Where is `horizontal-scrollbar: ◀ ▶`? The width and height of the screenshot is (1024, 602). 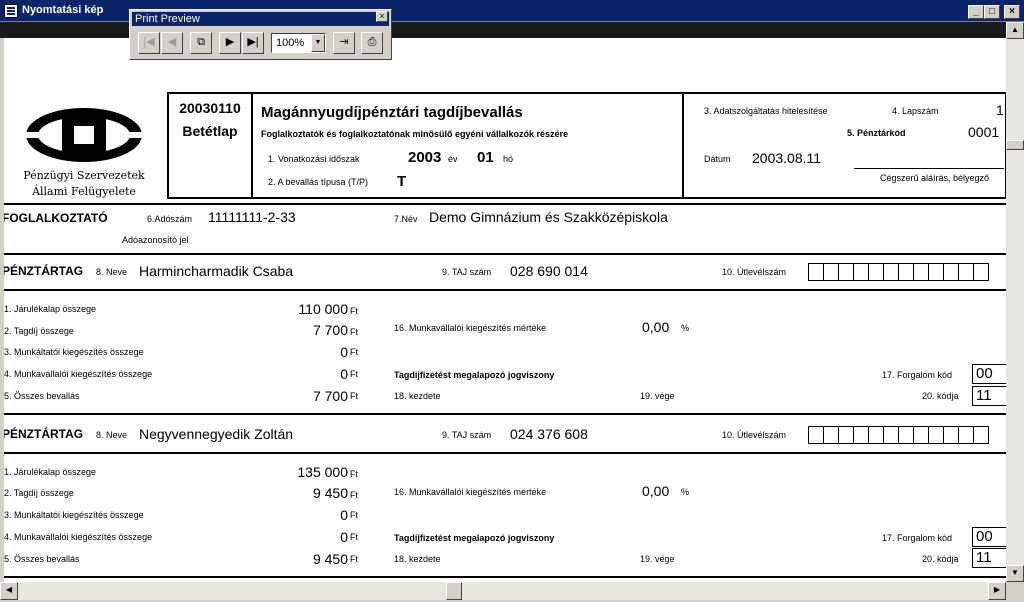 horizontal-scrollbar: ◀ ▶ is located at coordinates (503, 591).